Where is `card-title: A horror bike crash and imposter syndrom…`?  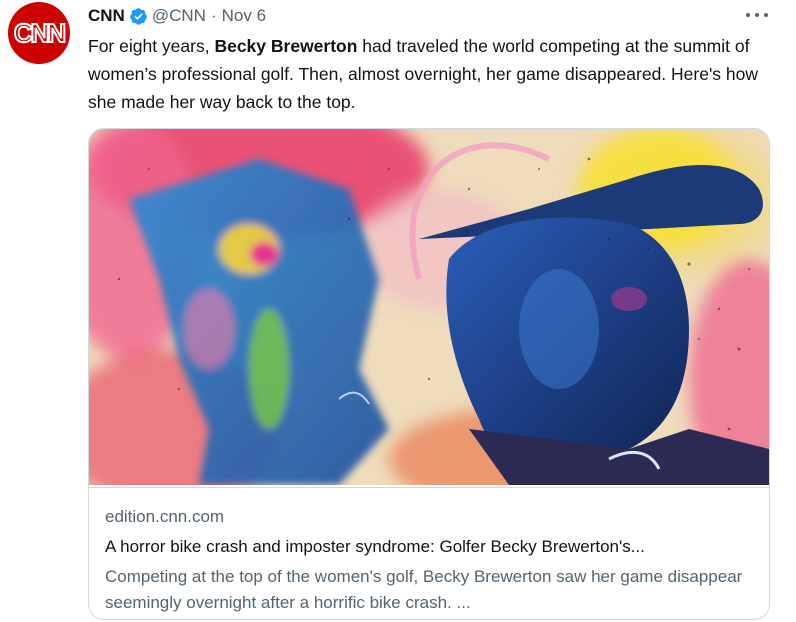
card-title: A horror bike crash and imposter syndrom… is located at coordinates (375, 546).